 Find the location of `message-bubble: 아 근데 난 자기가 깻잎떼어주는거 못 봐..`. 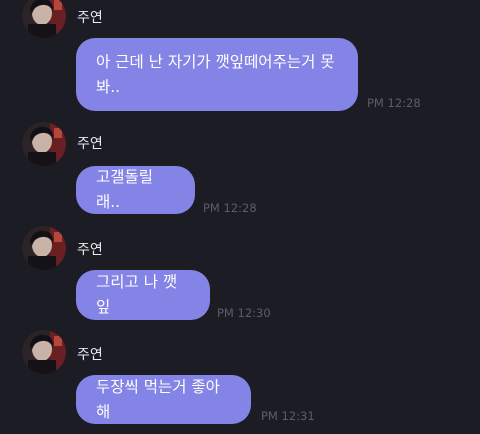

message-bubble: 아 근데 난 자기가 깻잎떼어주는거 못 봐.. is located at coordinates (217, 74).